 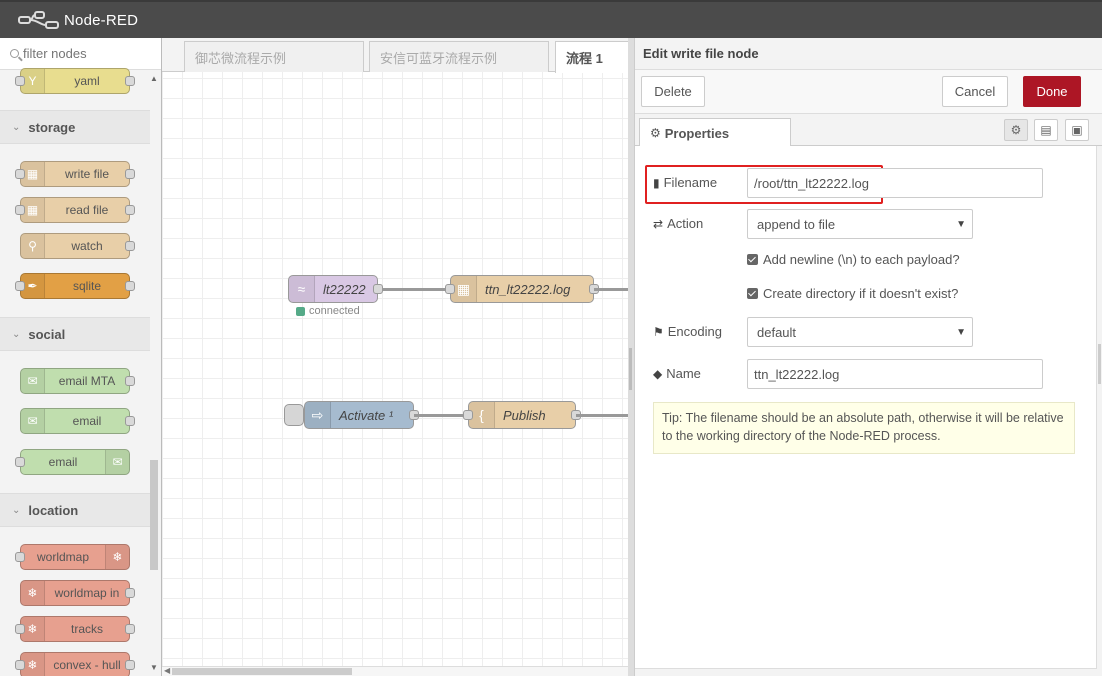 What do you see at coordinates (860, 332) in the screenshot?
I see `encoding-select: default ▼` at bounding box center [860, 332].